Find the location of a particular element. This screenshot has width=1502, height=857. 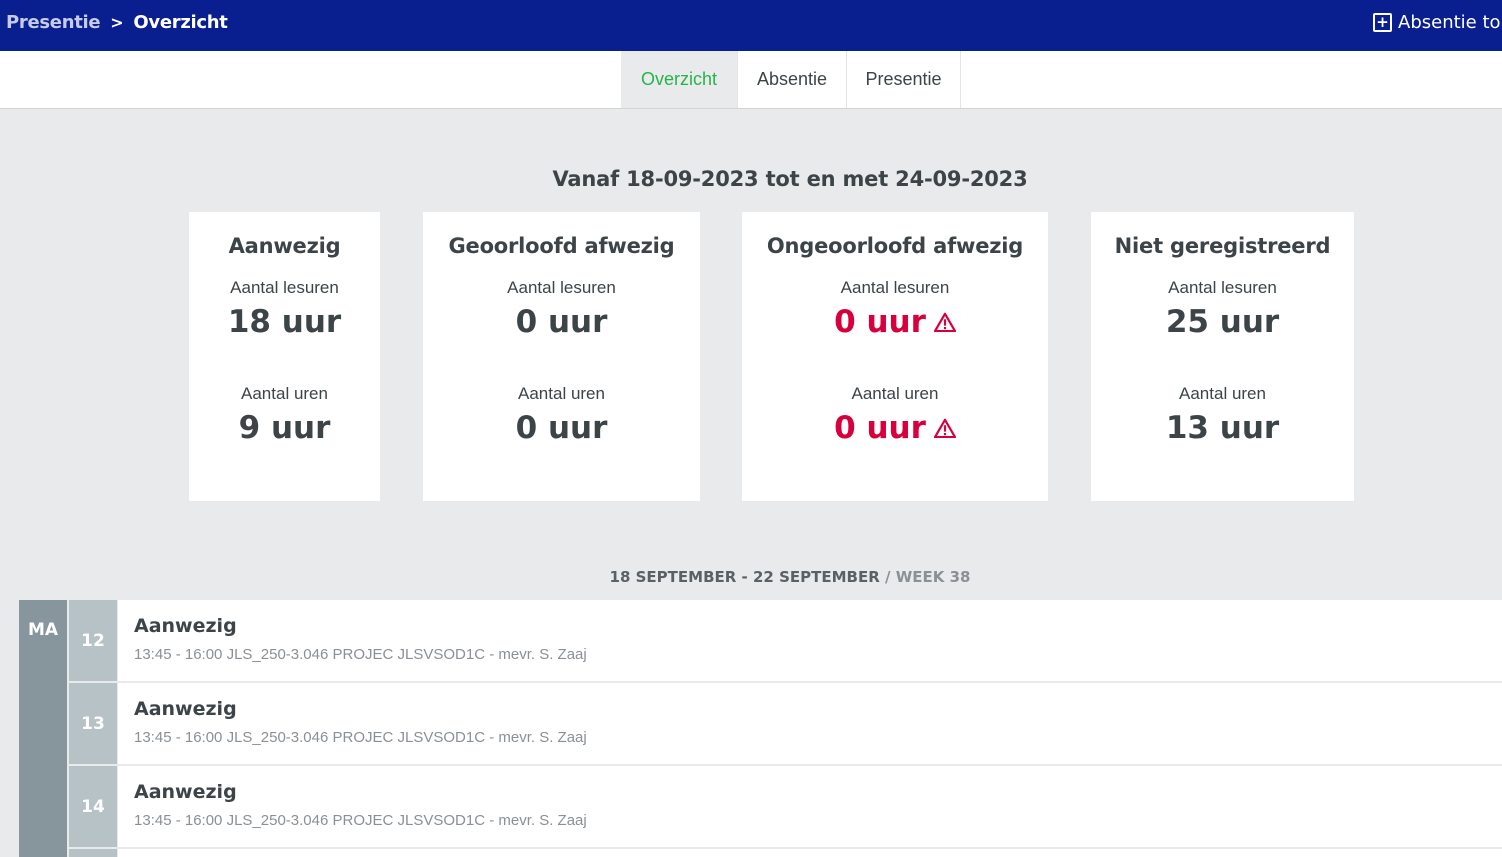

breadcrumb: Presentie > Overzicht is located at coordinates (117, 22).